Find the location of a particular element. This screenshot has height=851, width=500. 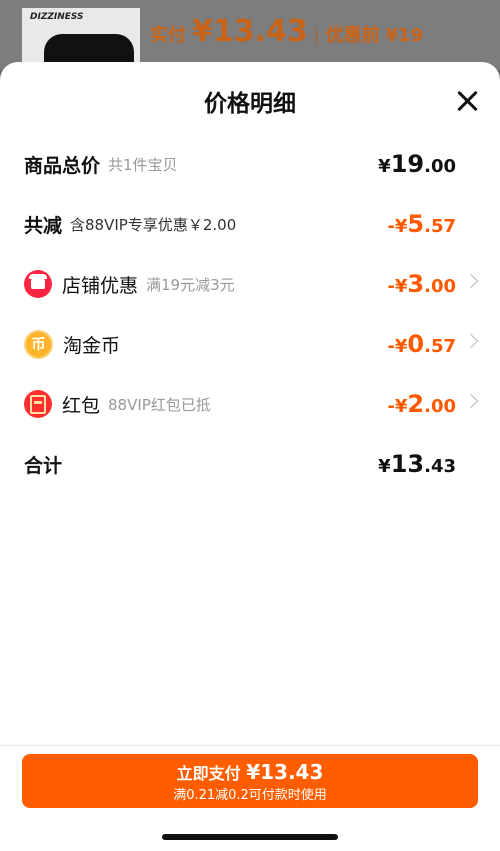

actual-pay-label: 实付 is located at coordinates (168, 35).